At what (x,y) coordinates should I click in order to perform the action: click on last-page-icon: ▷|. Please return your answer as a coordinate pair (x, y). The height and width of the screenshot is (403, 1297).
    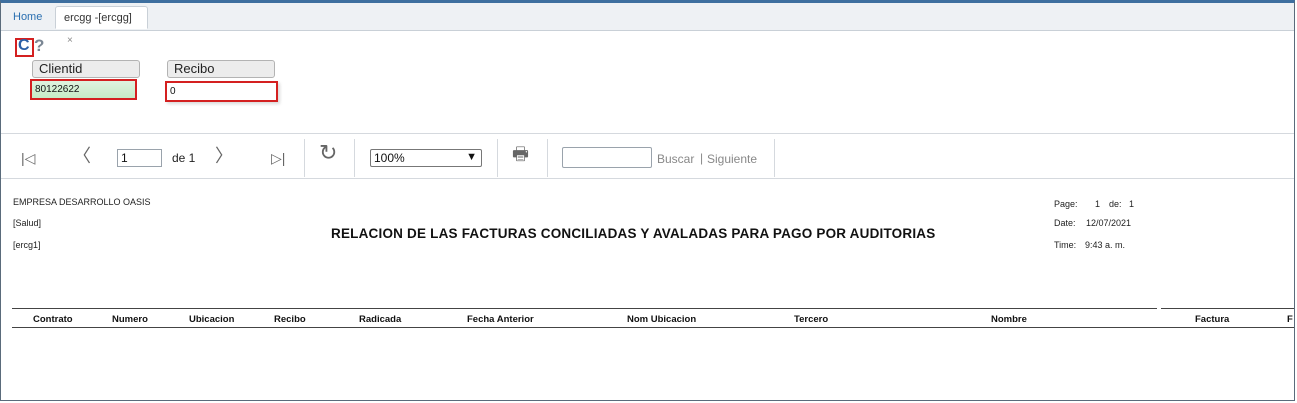
    Looking at the image, I should click on (278, 158).